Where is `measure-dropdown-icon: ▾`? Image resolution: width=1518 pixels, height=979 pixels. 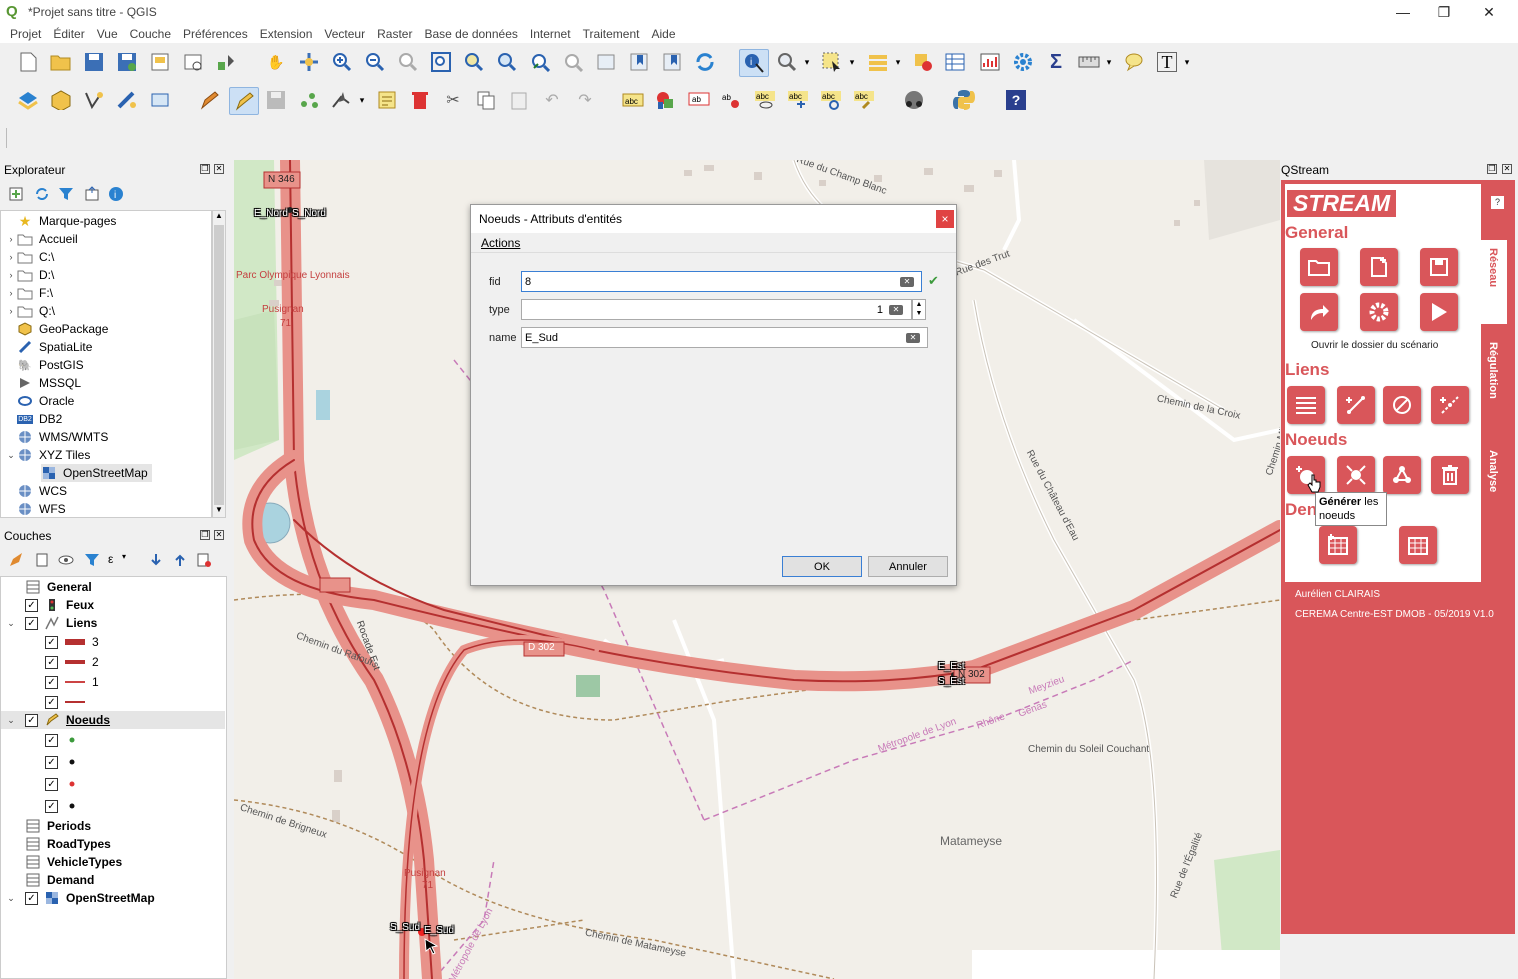 measure-dropdown-icon: ▾ is located at coordinates (1109, 62).